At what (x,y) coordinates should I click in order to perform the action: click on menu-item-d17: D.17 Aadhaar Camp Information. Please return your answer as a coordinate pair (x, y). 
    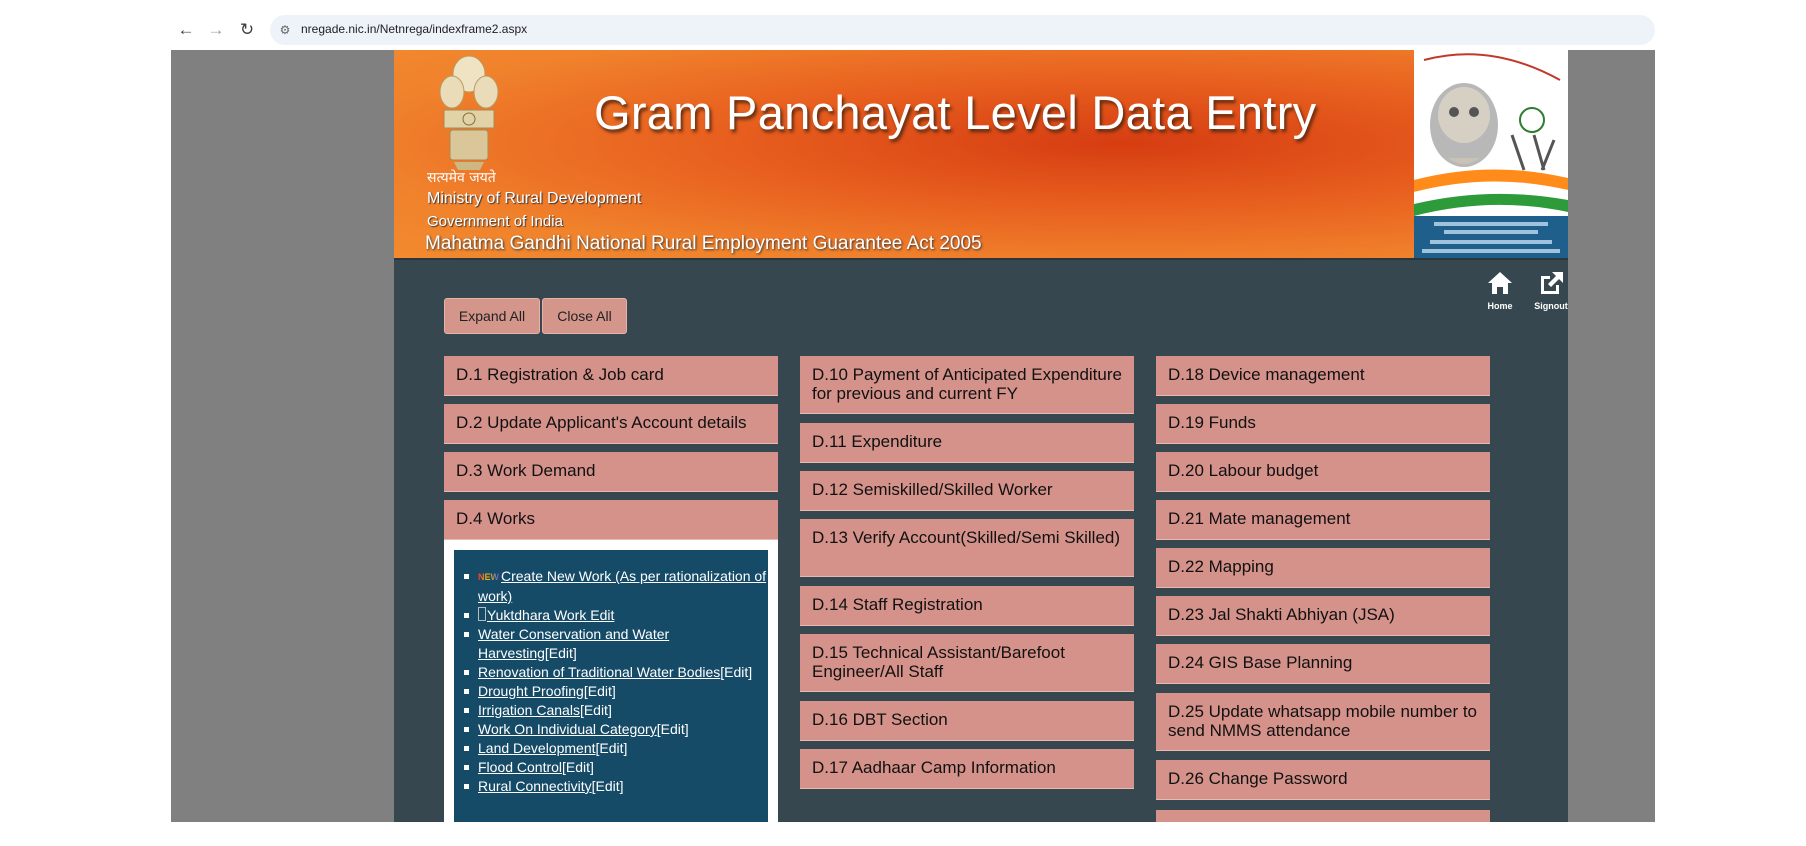
    Looking at the image, I should click on (967, 769).